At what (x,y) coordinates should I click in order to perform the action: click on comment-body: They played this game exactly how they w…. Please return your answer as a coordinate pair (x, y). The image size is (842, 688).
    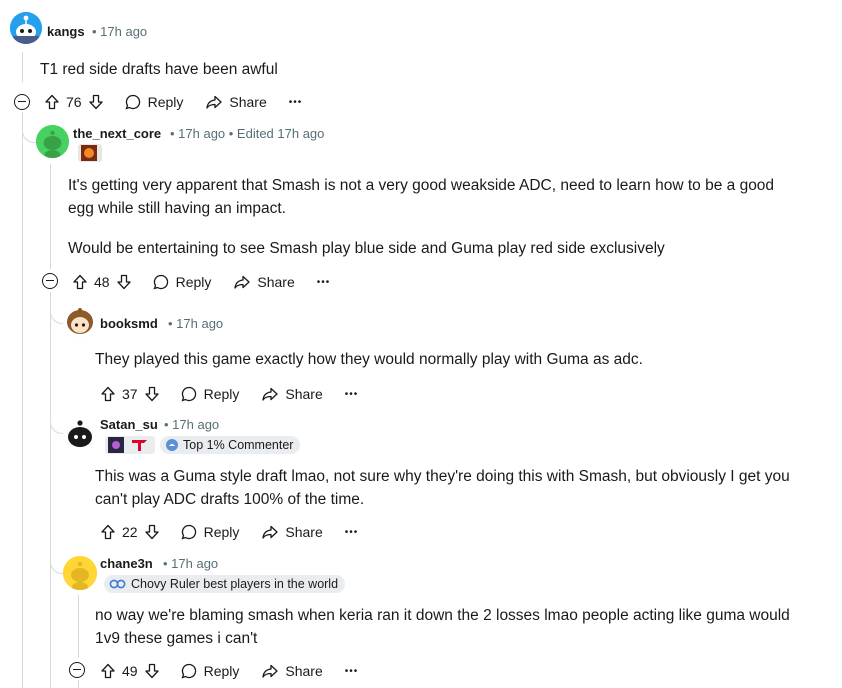
    Looking at the image, I should click on (369, 359).